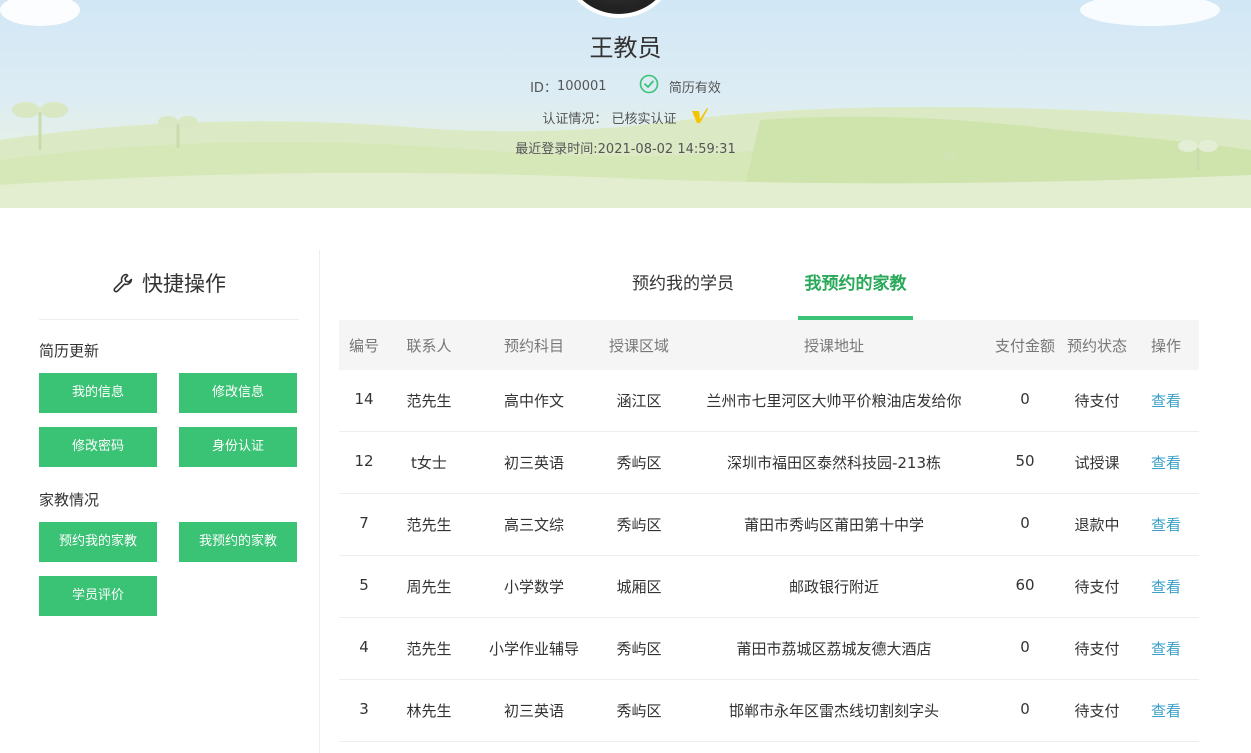 The image size is (1251, 753). I want to click on row-no: 3, so click(364, 708).